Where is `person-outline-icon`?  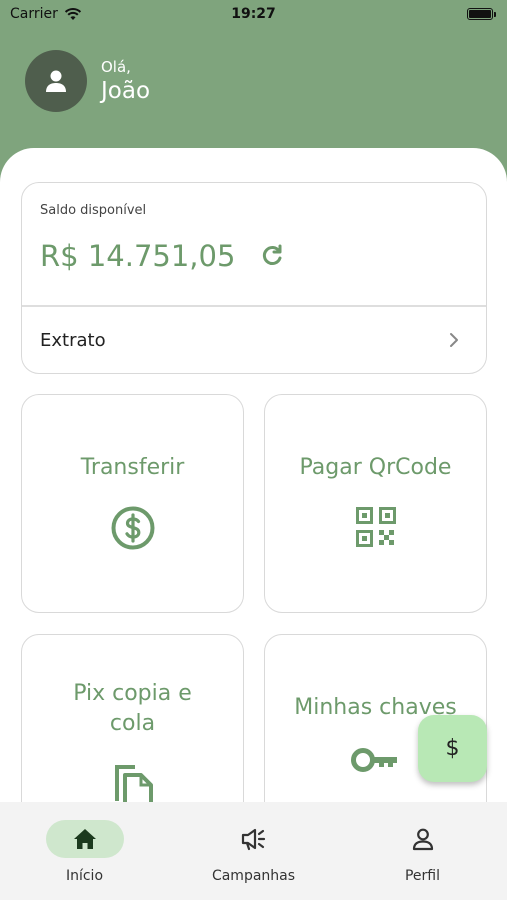 person-outline-icon is located at coordinates (422, 839).